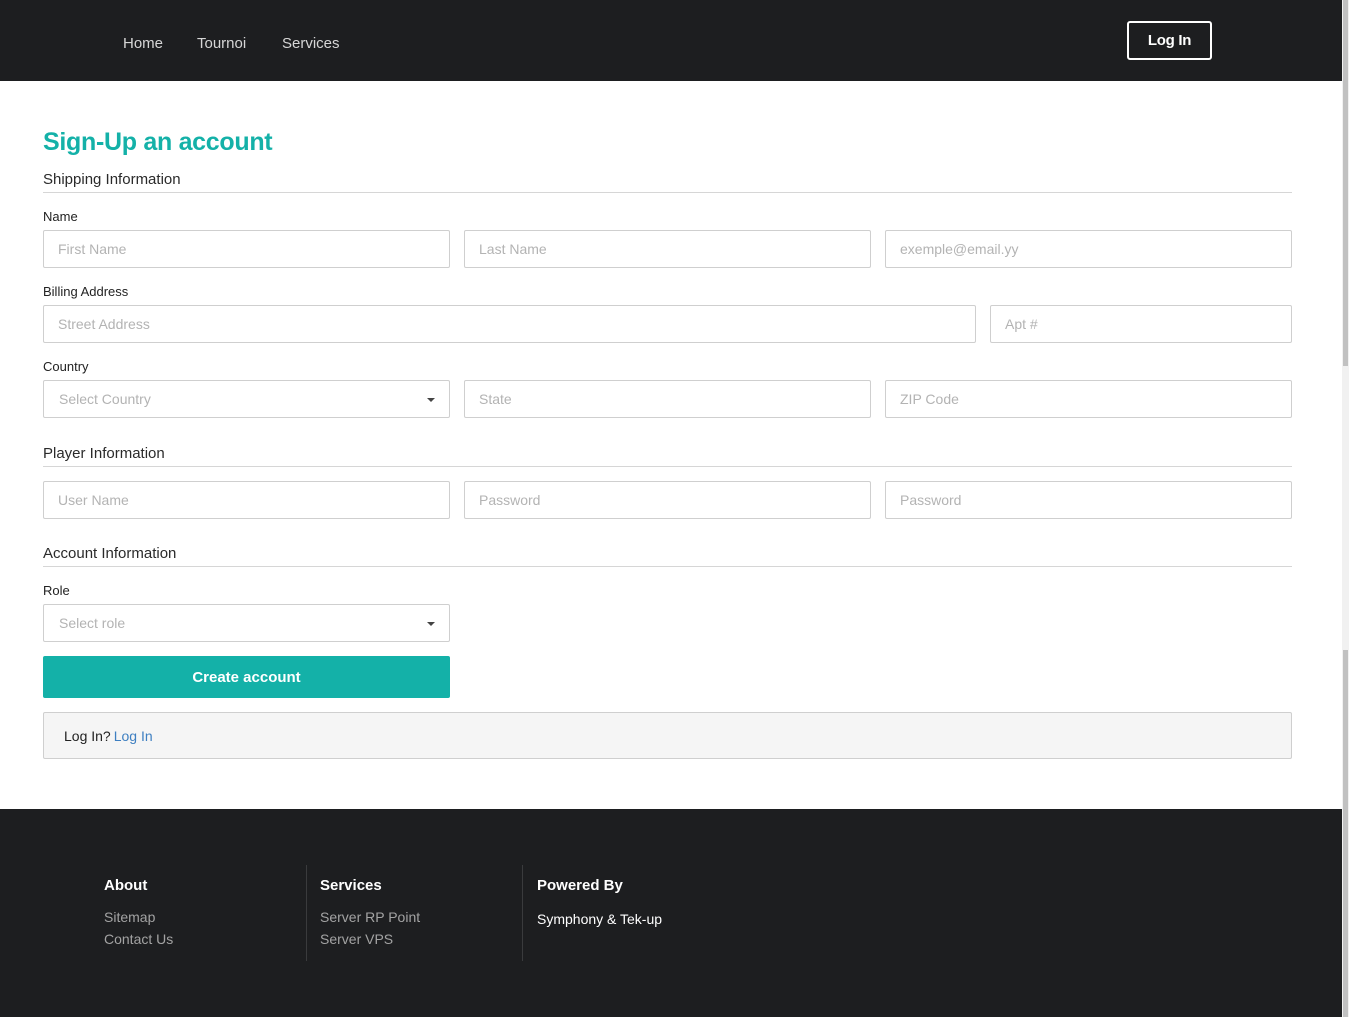  What do you see at coordinates (311, 43) in the screenshot?
I see `nav-link-services: Services` at bounding box center [311, 43].